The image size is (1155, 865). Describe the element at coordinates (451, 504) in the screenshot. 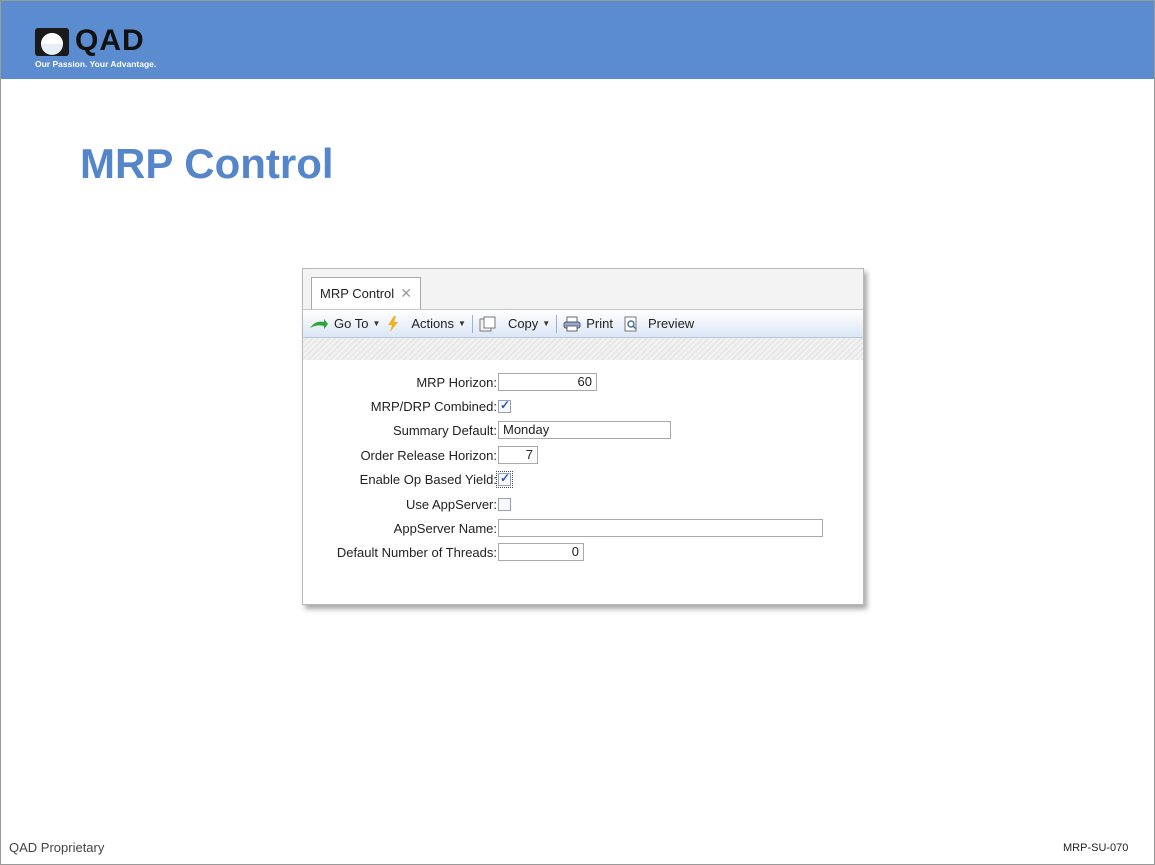

I see `use-appserver-label: Use AppServer:` at that location.